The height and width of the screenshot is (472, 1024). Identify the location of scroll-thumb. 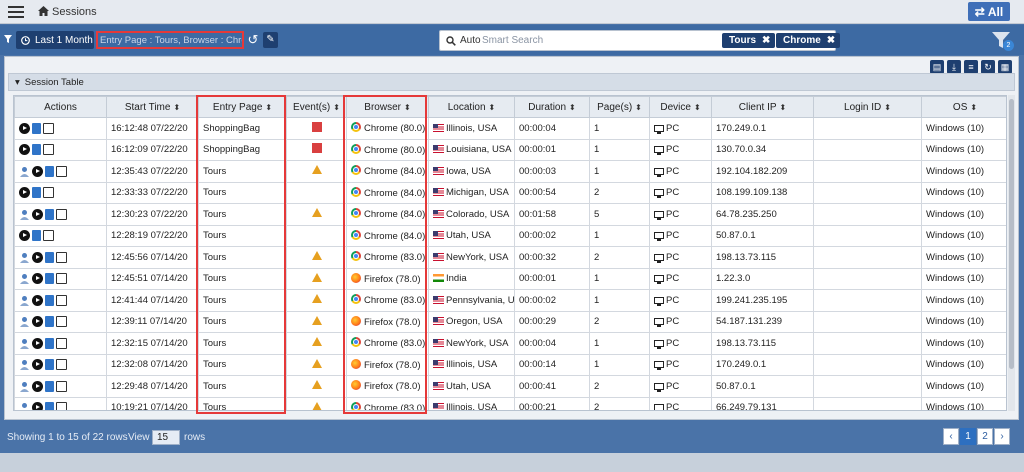
(1011, 234).